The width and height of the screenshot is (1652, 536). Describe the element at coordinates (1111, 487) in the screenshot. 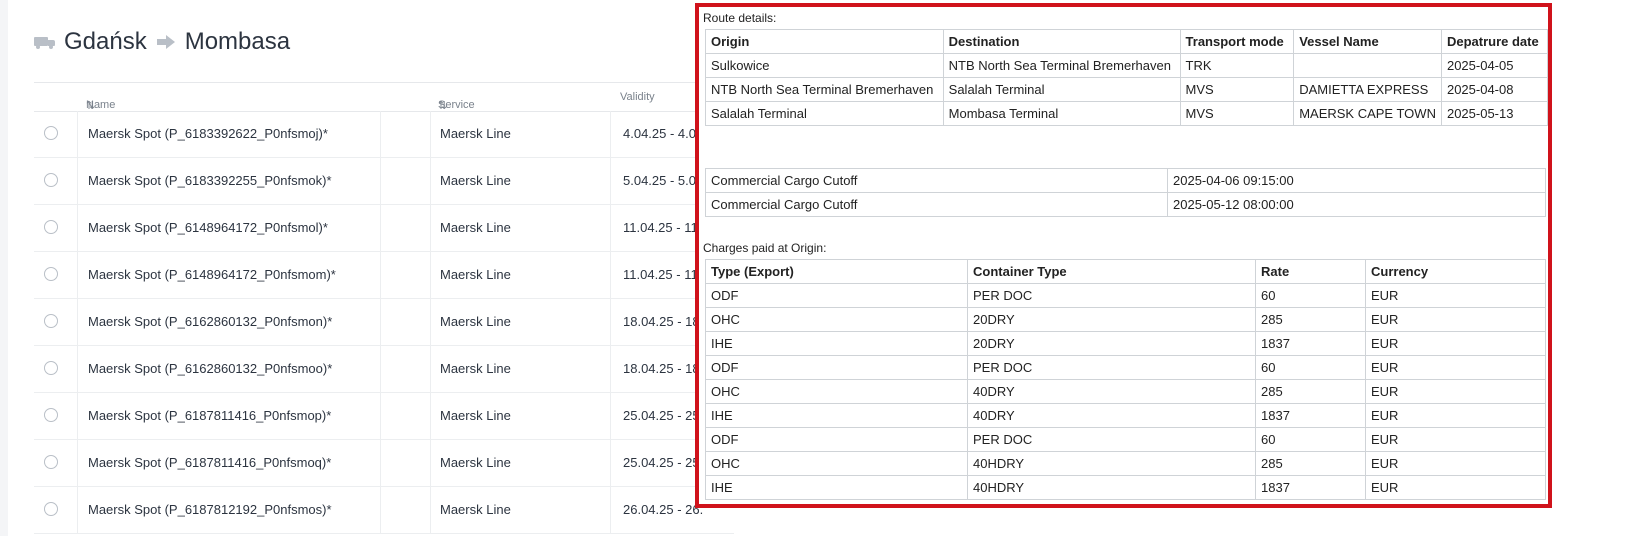

I see `charge-cell: 40HDRY` at that location.